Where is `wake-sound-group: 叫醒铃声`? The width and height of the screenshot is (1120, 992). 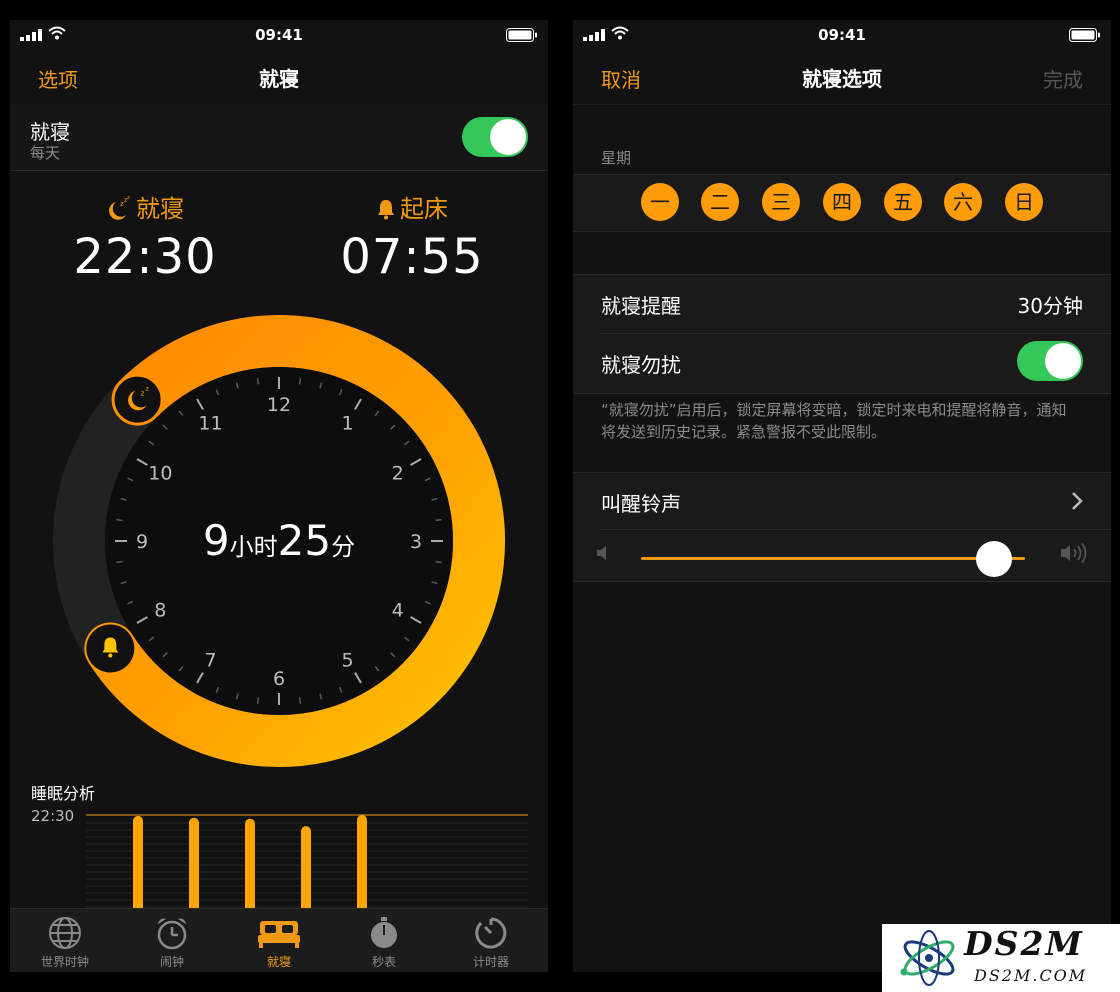 wake-sound-group: 叫醒铃声 is located at coordinates (842, 527).